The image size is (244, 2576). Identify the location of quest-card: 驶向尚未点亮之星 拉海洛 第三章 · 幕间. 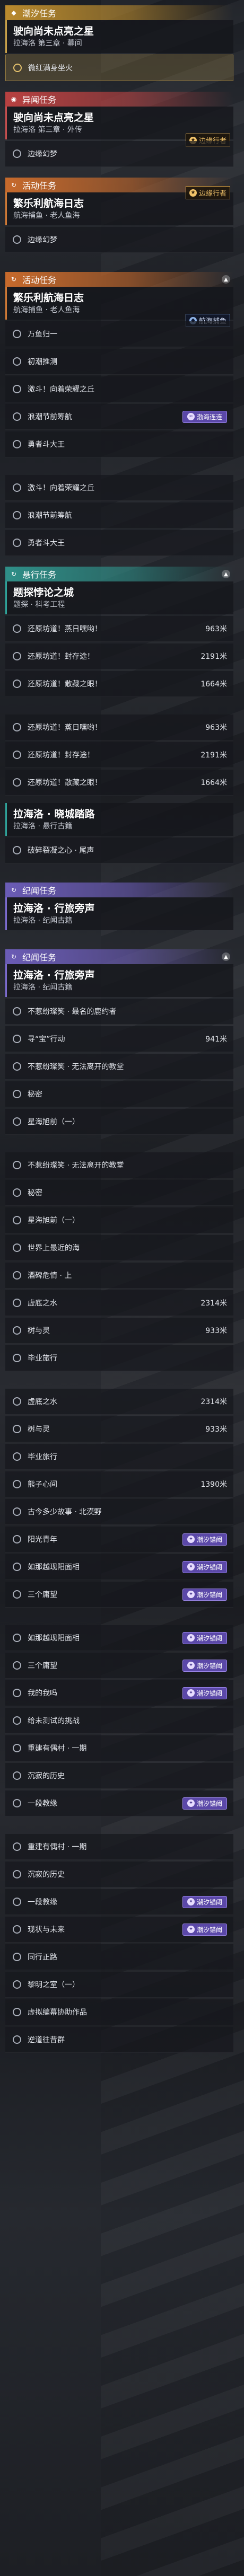
(119, 36).